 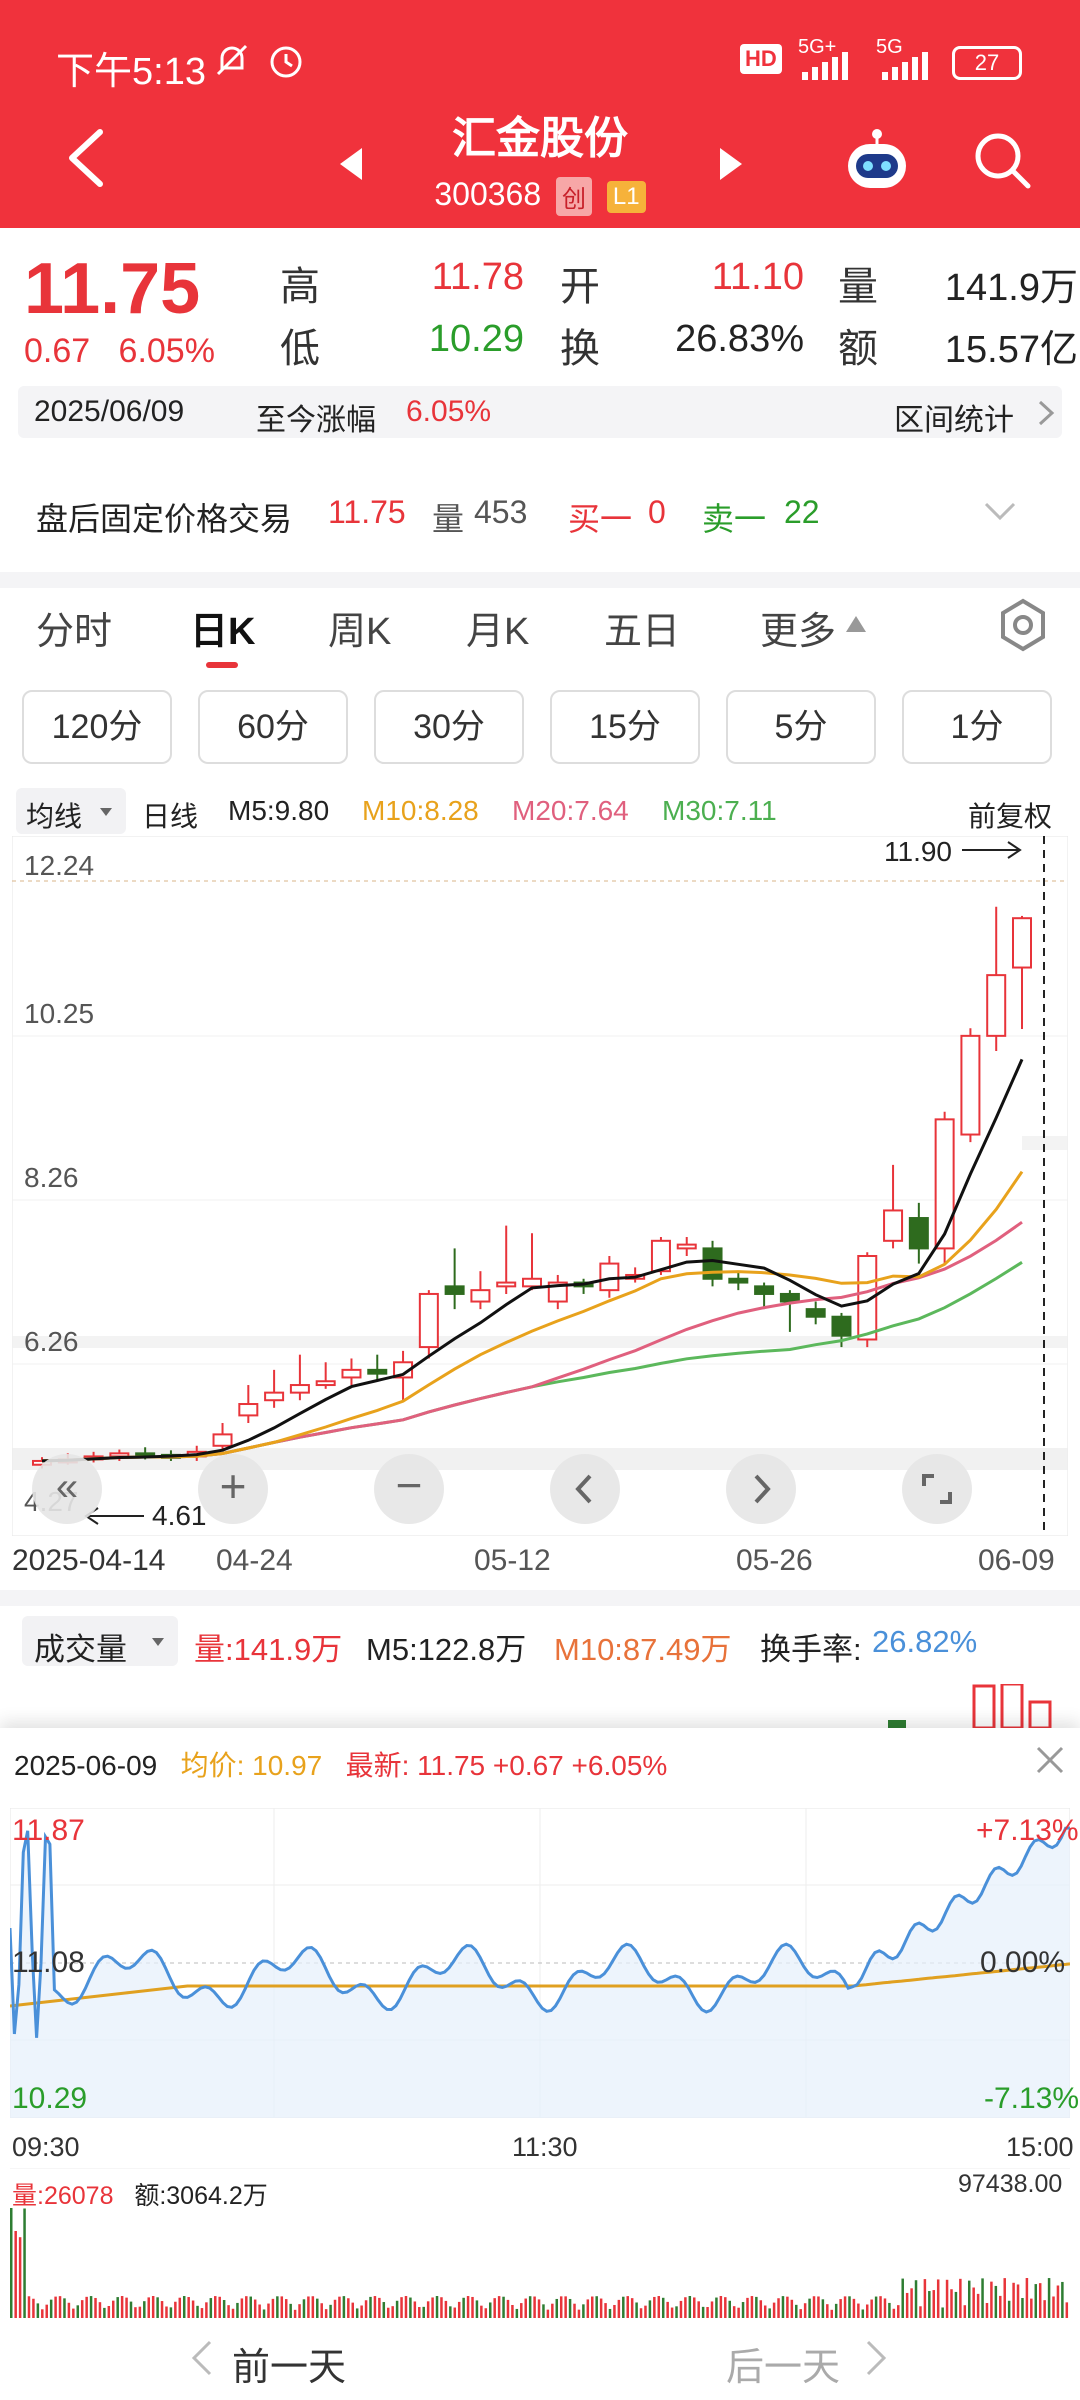 I want to click on pan-right-button, so click(x=761, y=1489).